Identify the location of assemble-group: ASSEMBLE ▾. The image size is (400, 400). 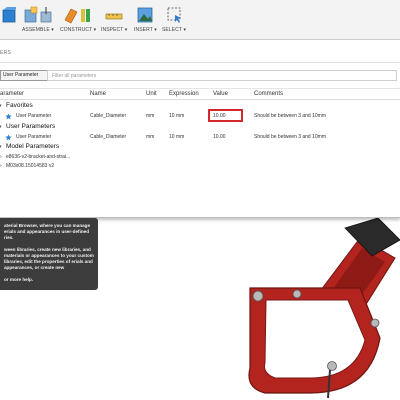
(38, 17).